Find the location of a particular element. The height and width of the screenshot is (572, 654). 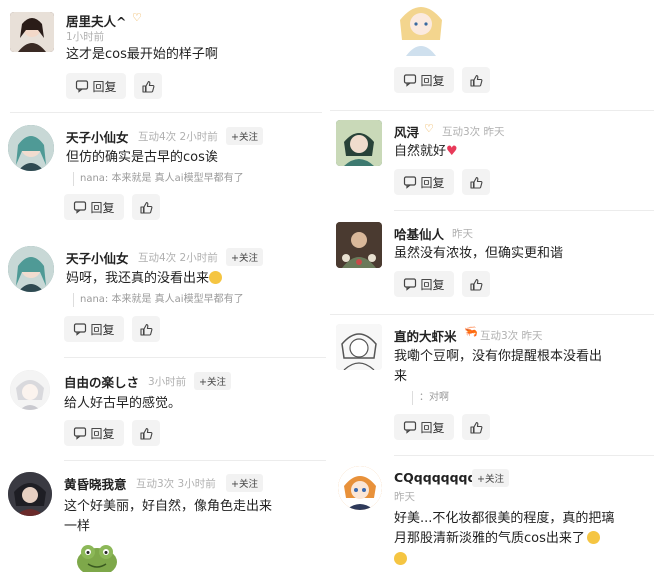

teary-emoji-icon is located at coordinates (400, 558).